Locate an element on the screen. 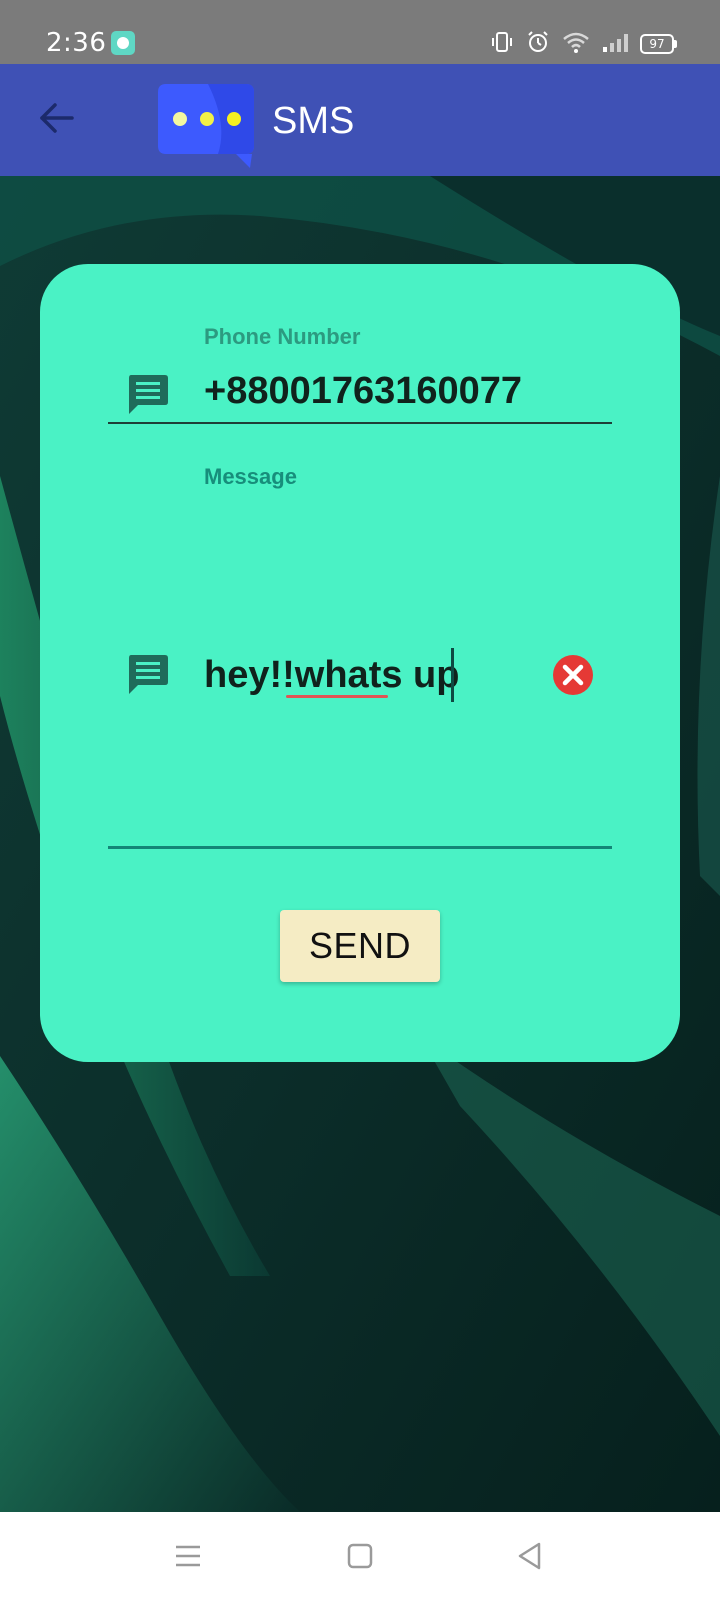 The image size is (720, 1600). alarm-icon is located at coordinates (538, 44).